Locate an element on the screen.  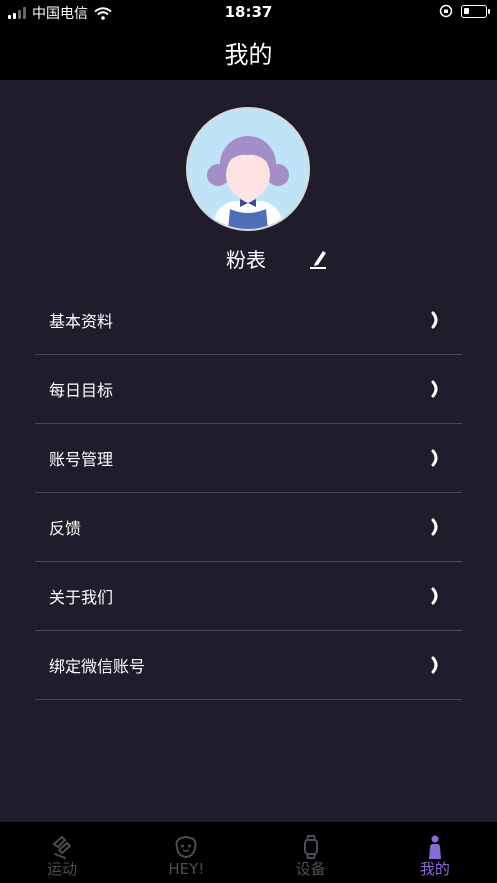
tab-device: 设备 is located at coordinates (311, 852).